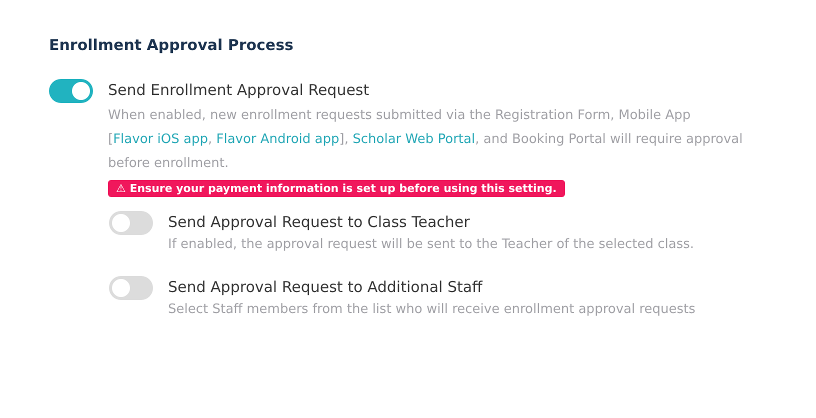 The image size is (816, 418). Describe the element at coordinates (432, 310) in the screenshot. I see `setting-description: Select Staff members from the list who will receive enrollment approval requests` at that location.